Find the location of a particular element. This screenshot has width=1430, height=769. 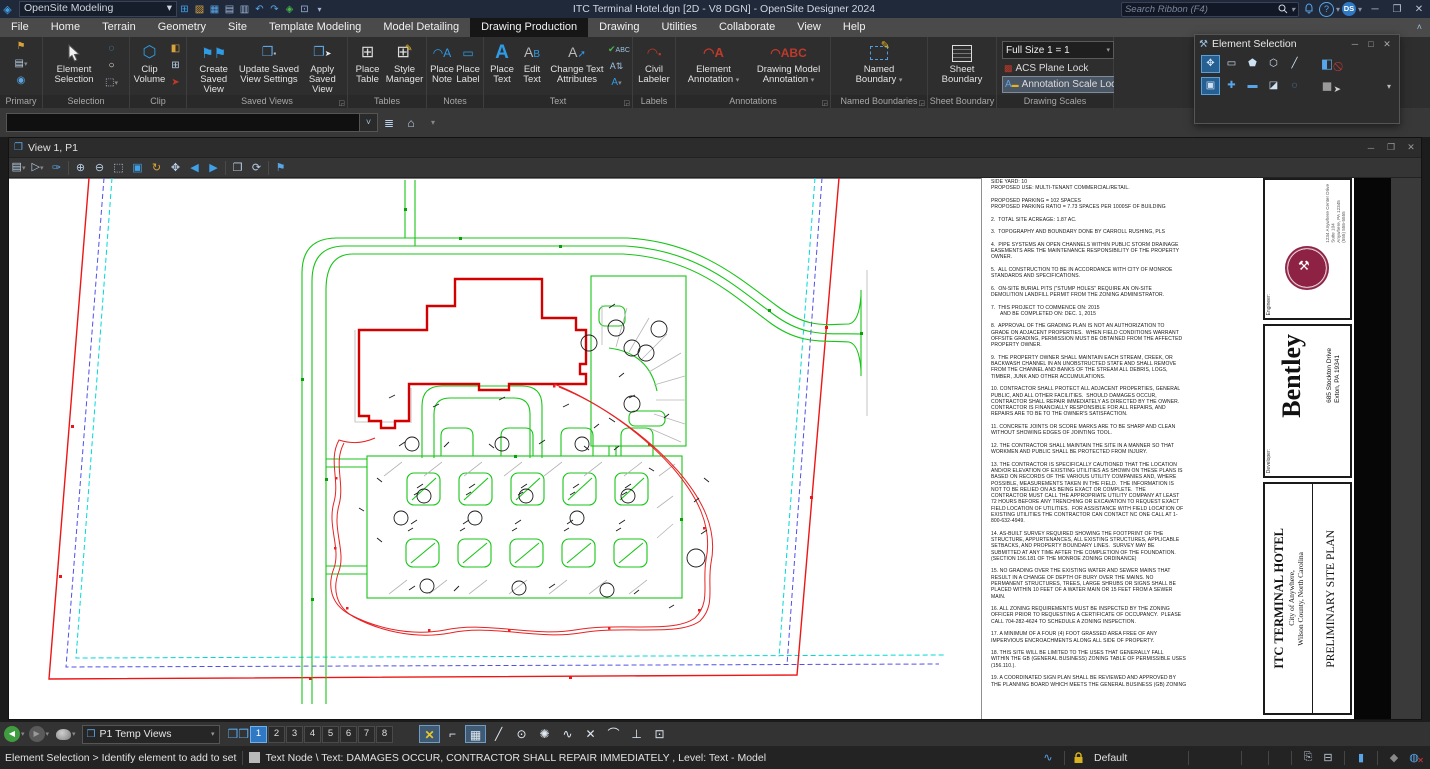

view-previous-icon: ◀ is located at coordinates (194, 168).